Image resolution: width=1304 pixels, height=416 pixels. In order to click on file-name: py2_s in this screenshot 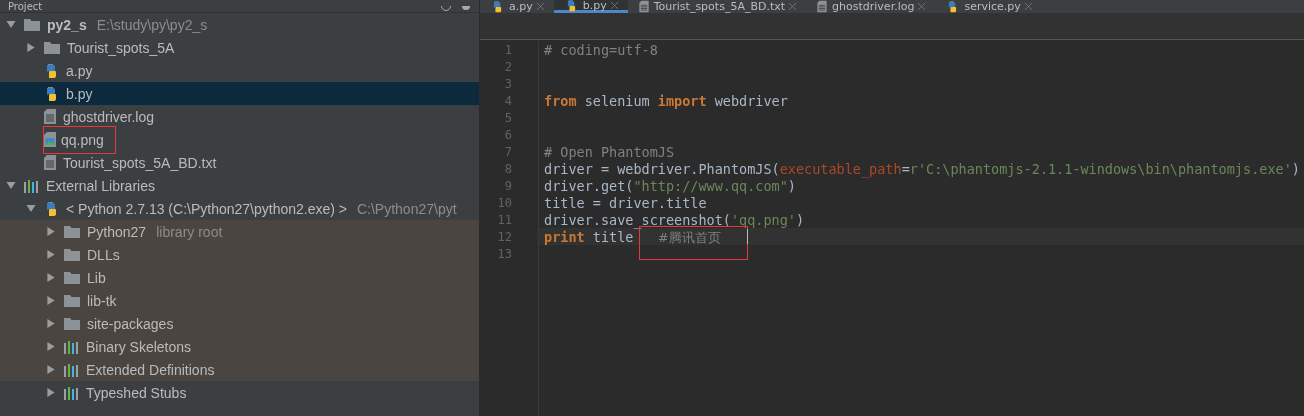, I will do `click(67, 24)`.